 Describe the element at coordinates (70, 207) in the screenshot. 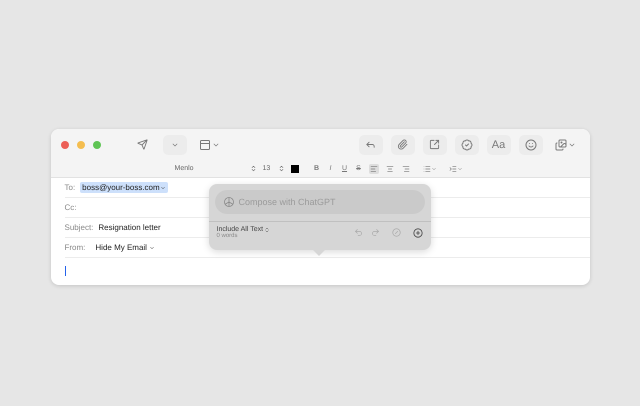

I see `field-label: Cc:` at that location.